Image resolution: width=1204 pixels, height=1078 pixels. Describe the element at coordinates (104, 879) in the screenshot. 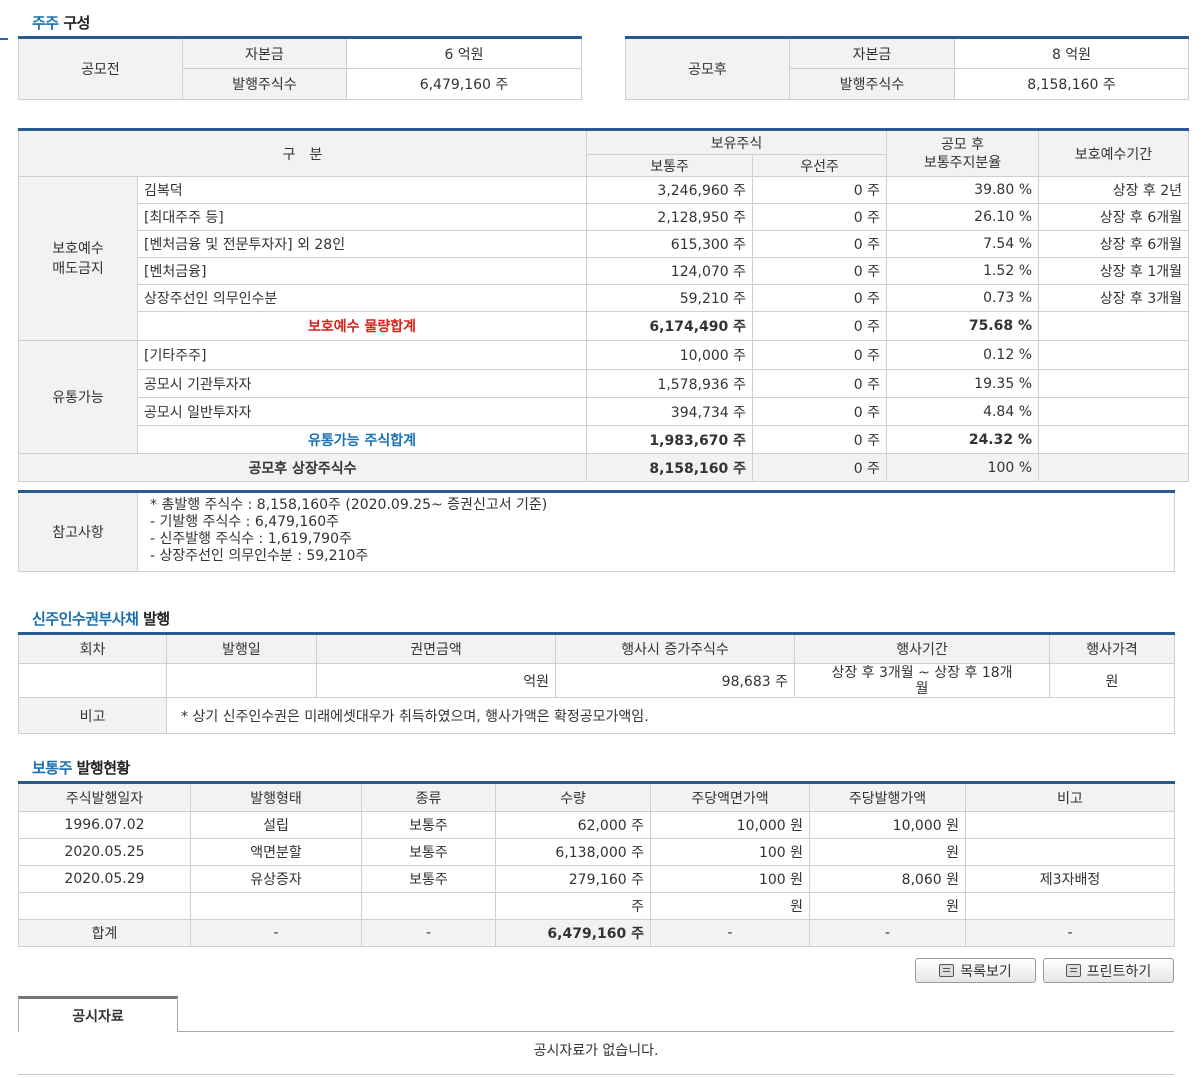

I see `cell-date: 2020.05.29` at that location.